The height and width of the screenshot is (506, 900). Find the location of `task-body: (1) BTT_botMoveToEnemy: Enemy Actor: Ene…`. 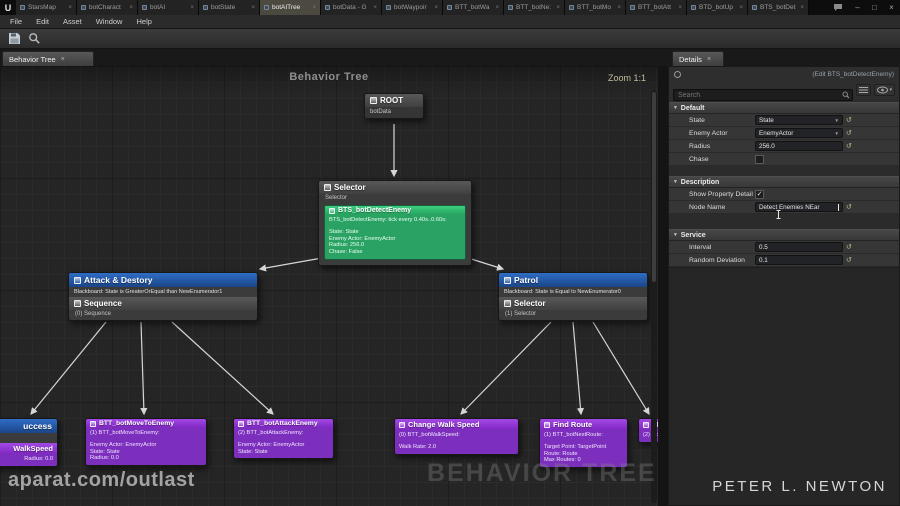

task-body: (1) BTT_botMoveToEnemy: Enemy Actor: Ene… is located at coordinates (146, 447).